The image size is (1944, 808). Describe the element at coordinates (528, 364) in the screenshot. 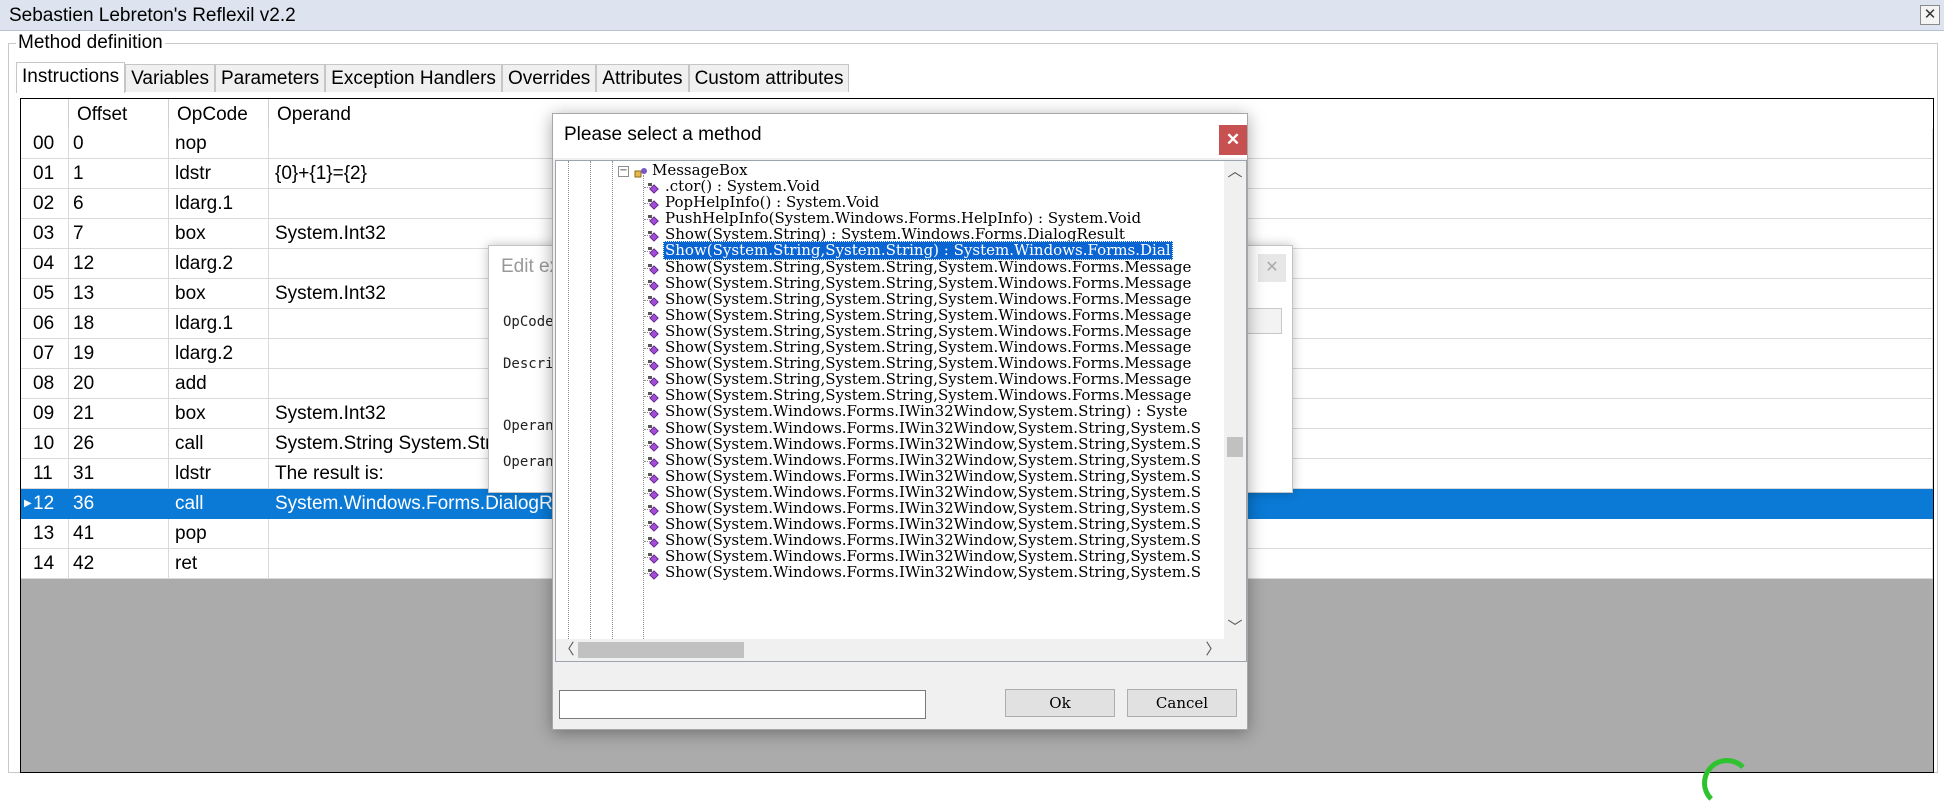

I see `description-label: Descri` at that location.